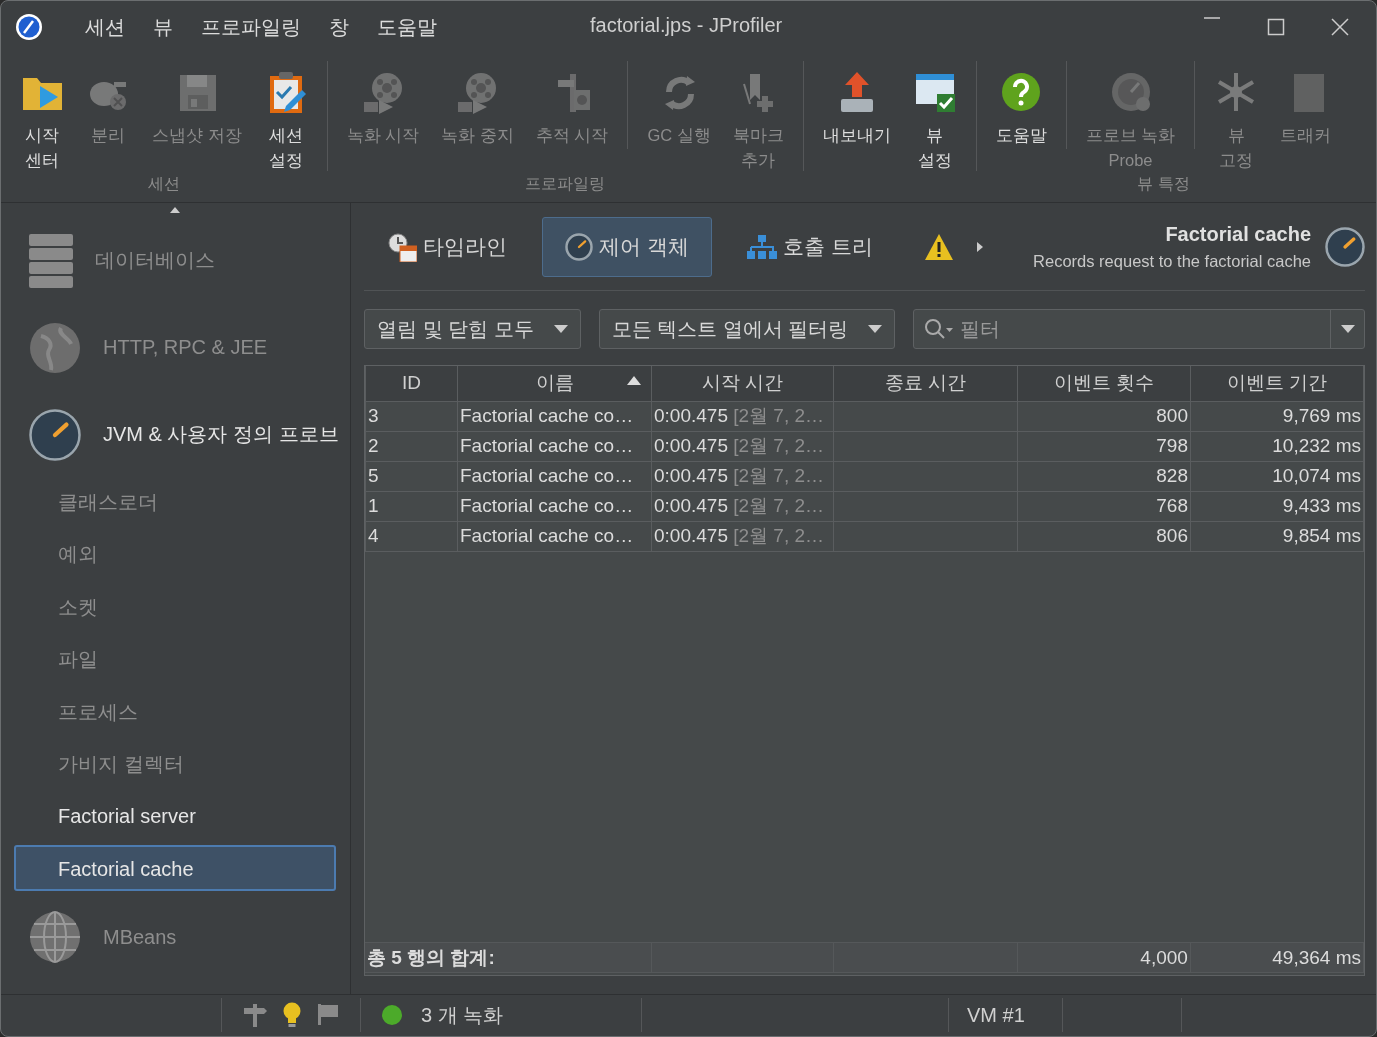  I want to click on view-tab: 제어 객체, so click(627, 246).